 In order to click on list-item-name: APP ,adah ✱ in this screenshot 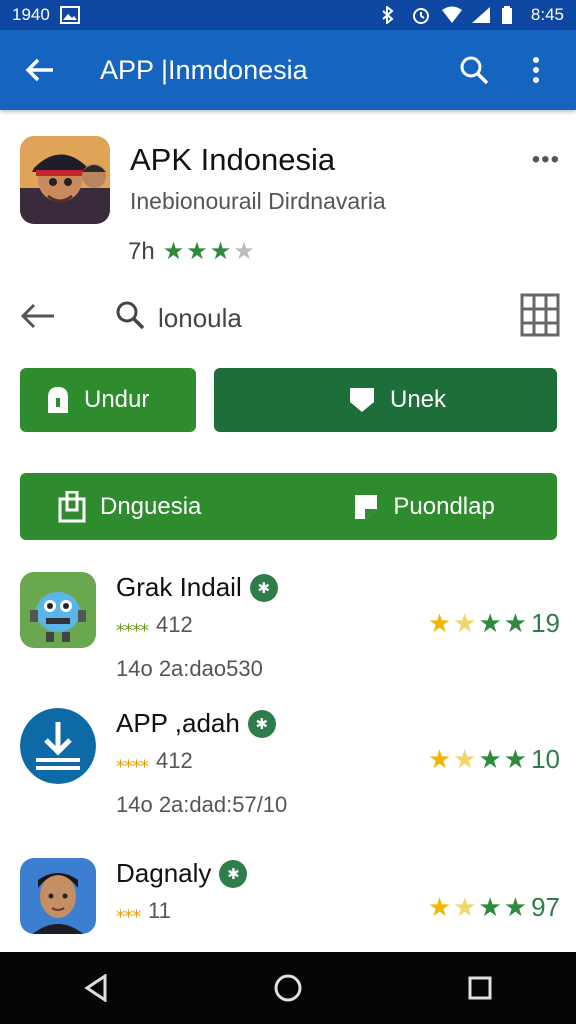, I will do `click(196, 723)`.